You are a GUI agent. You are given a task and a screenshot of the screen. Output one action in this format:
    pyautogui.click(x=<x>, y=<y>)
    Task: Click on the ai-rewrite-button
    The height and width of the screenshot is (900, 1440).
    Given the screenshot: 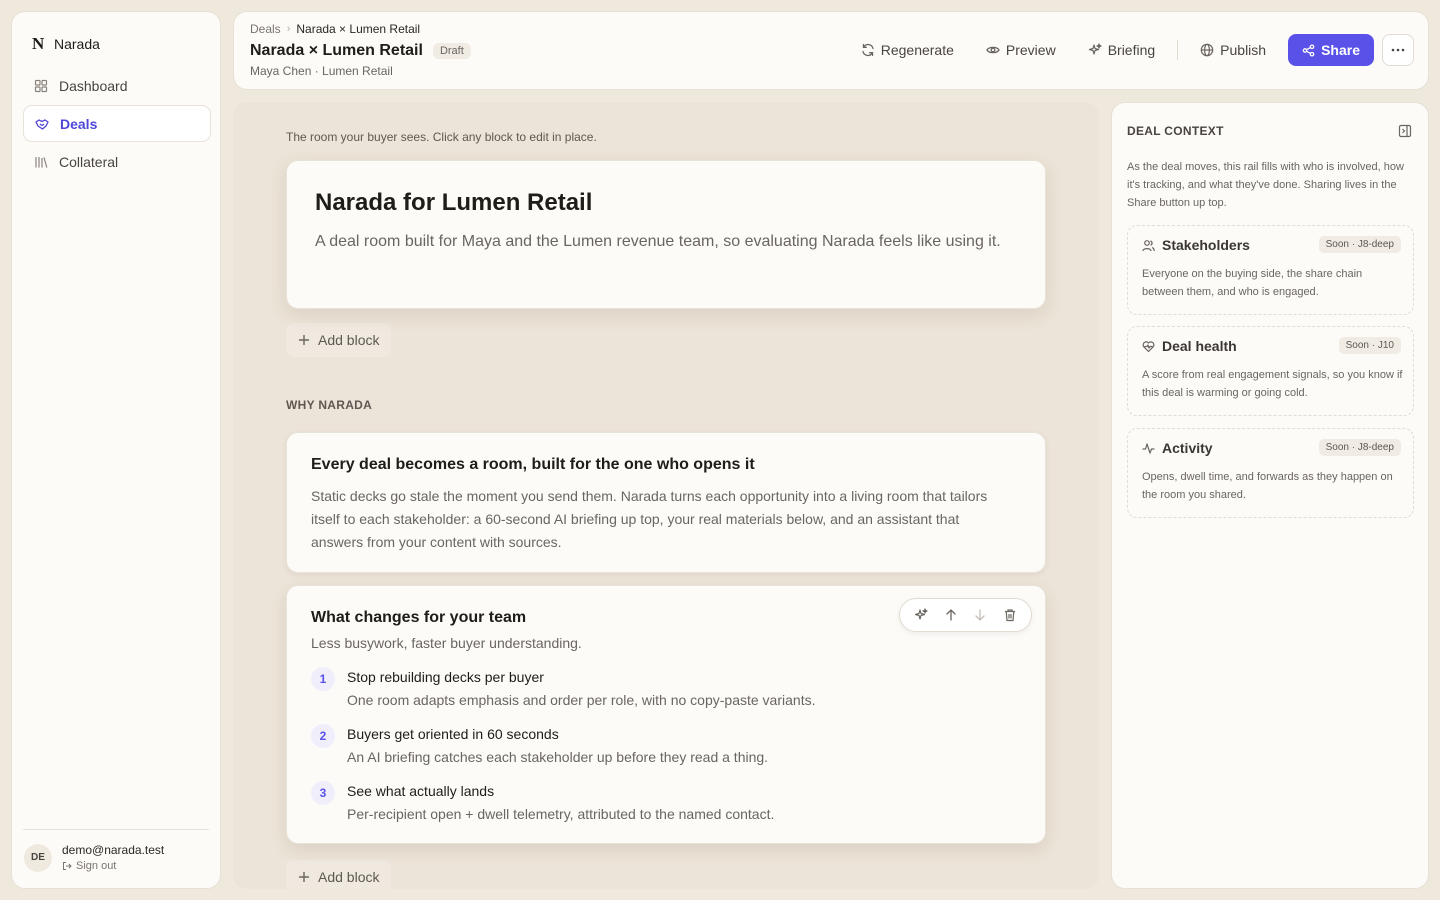 What is the action you would take?
    pyautogui.click(x=921, y=615)
    